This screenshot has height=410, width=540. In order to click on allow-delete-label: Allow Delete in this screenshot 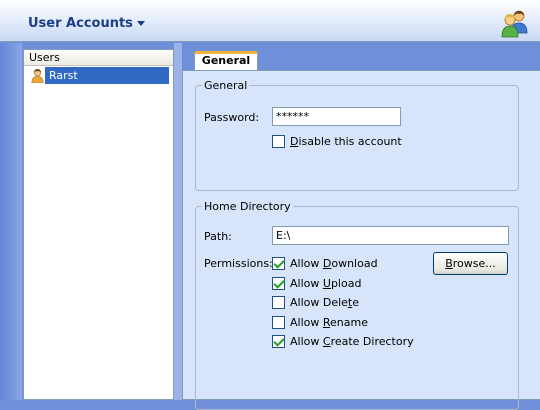, I will do `click(325, 302)`.